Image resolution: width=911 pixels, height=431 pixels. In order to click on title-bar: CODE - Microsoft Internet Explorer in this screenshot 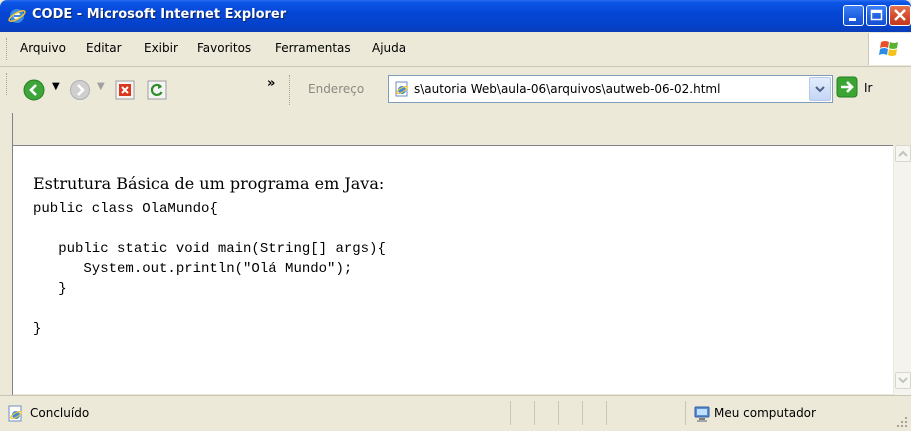, I will do `click(455, 16)`.